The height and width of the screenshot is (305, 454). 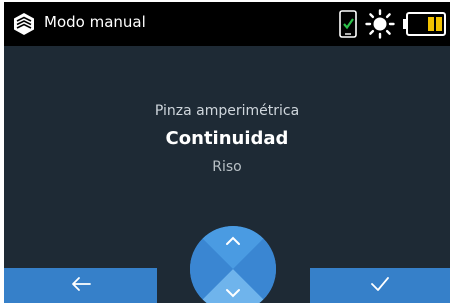 I want to click on back-button, so click(x=80, y=285).